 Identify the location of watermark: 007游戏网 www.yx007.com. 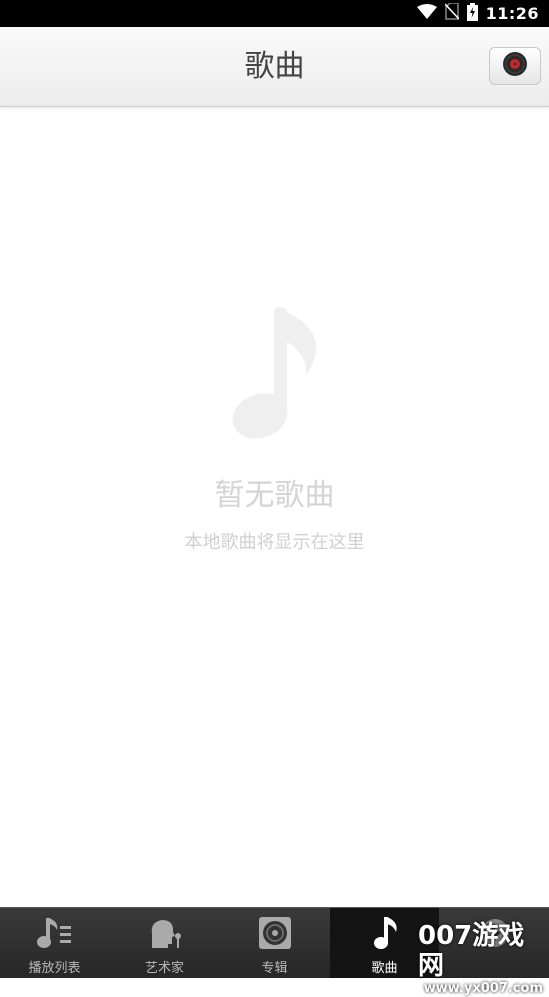
(483, 958).